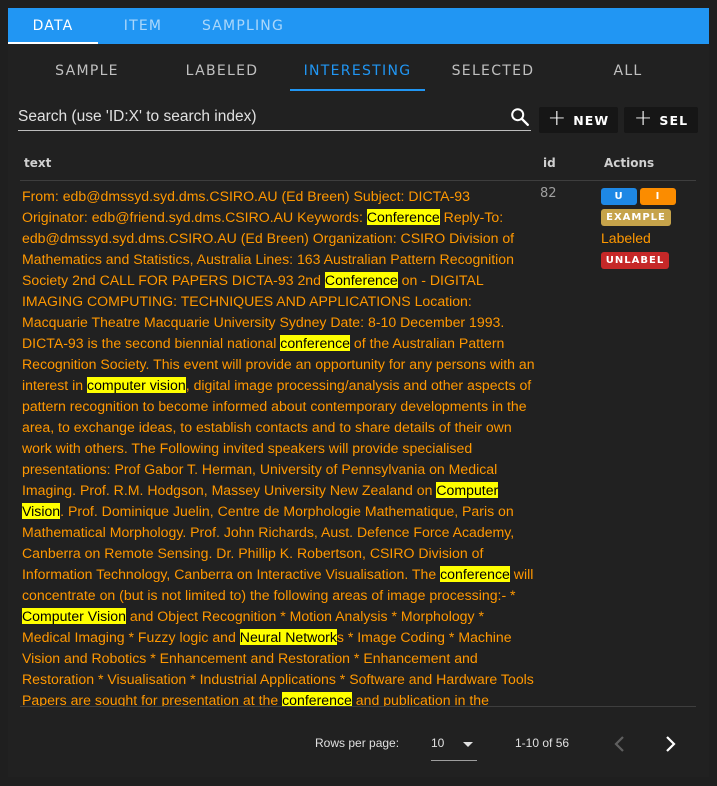  I want to click on text-segment: and publication in the, so click(420, 699).